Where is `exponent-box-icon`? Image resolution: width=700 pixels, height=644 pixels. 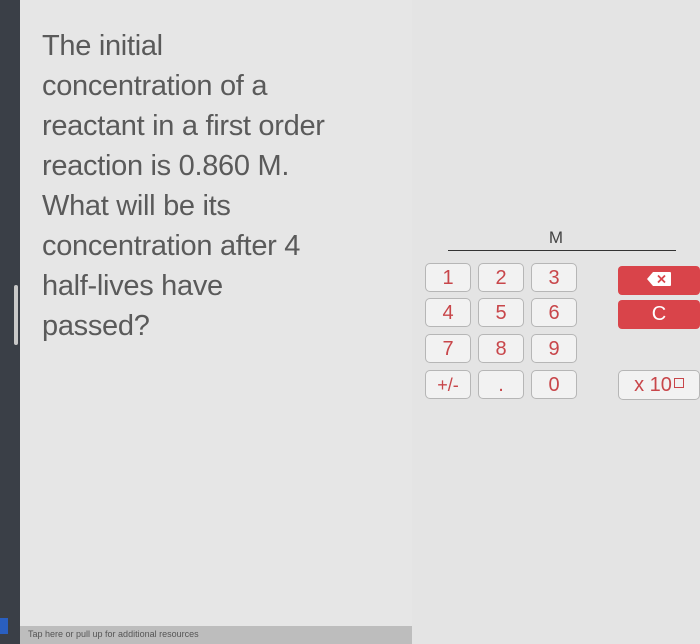
exponent-box-icon is located at coordinates (678, 383).